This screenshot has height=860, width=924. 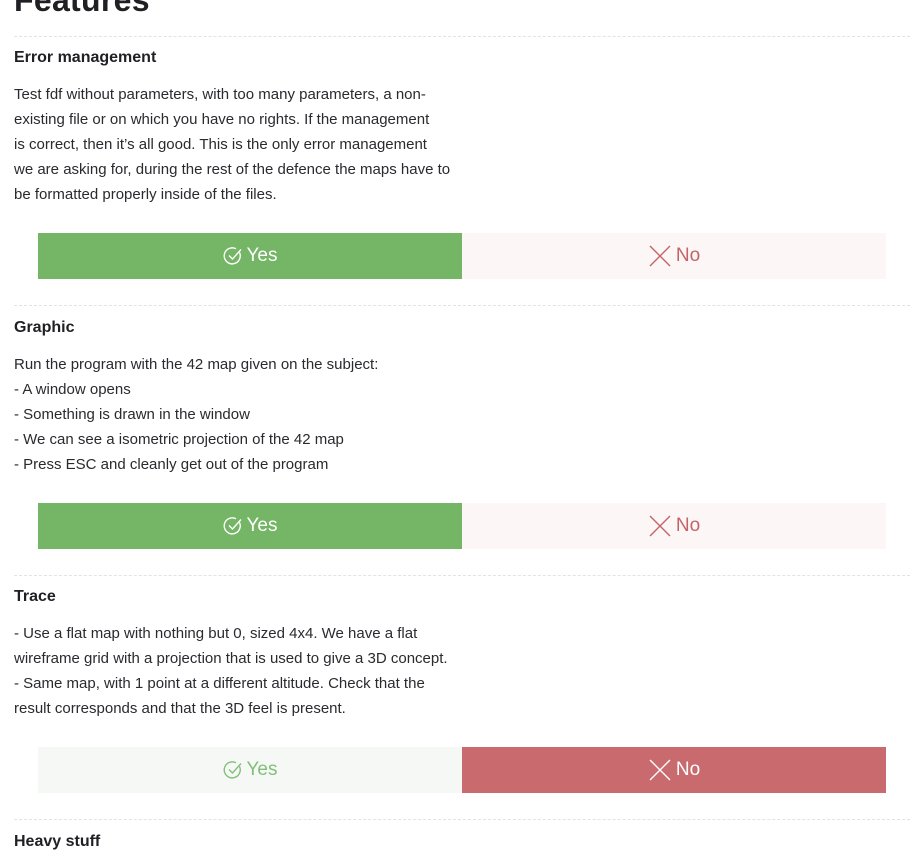 What do you see at coordinates (85, 57) in the screenshot?
I see `section-title-error-management: Error management` at bounding box center [85, 57].